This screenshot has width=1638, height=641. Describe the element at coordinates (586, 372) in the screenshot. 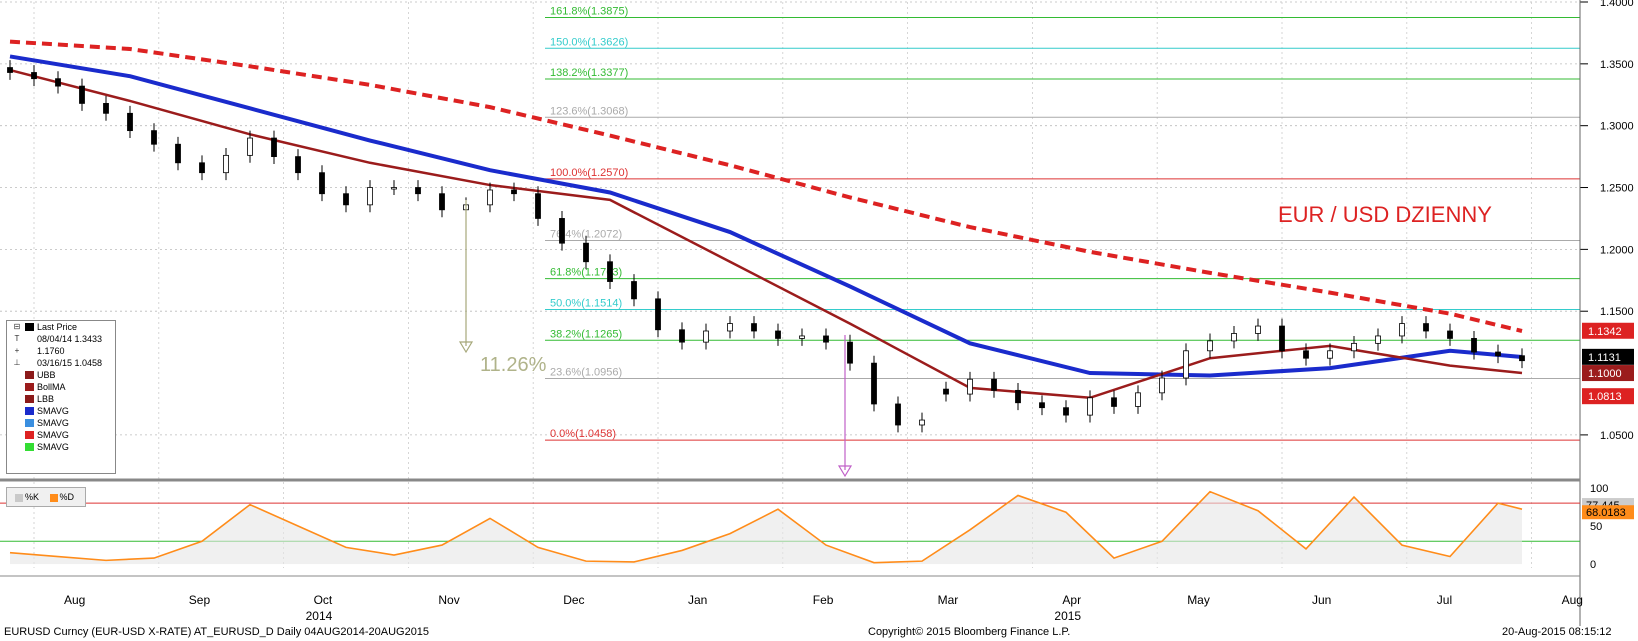

I see `fib-label: 23.6%(1.0956)` at that location.